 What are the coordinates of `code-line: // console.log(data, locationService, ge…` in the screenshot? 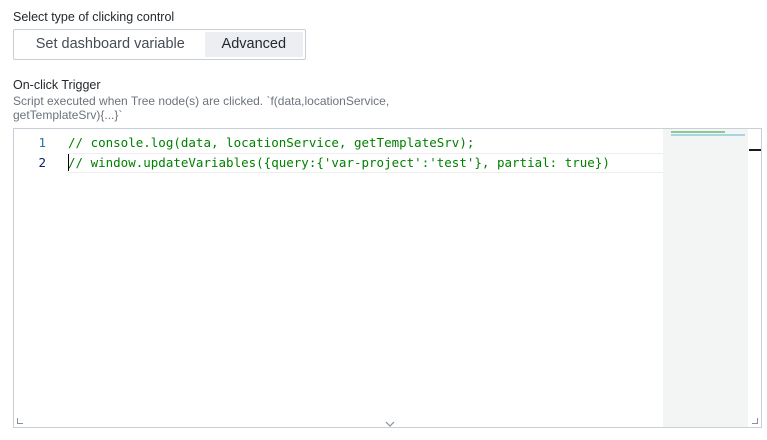 It's located at (365, 143).